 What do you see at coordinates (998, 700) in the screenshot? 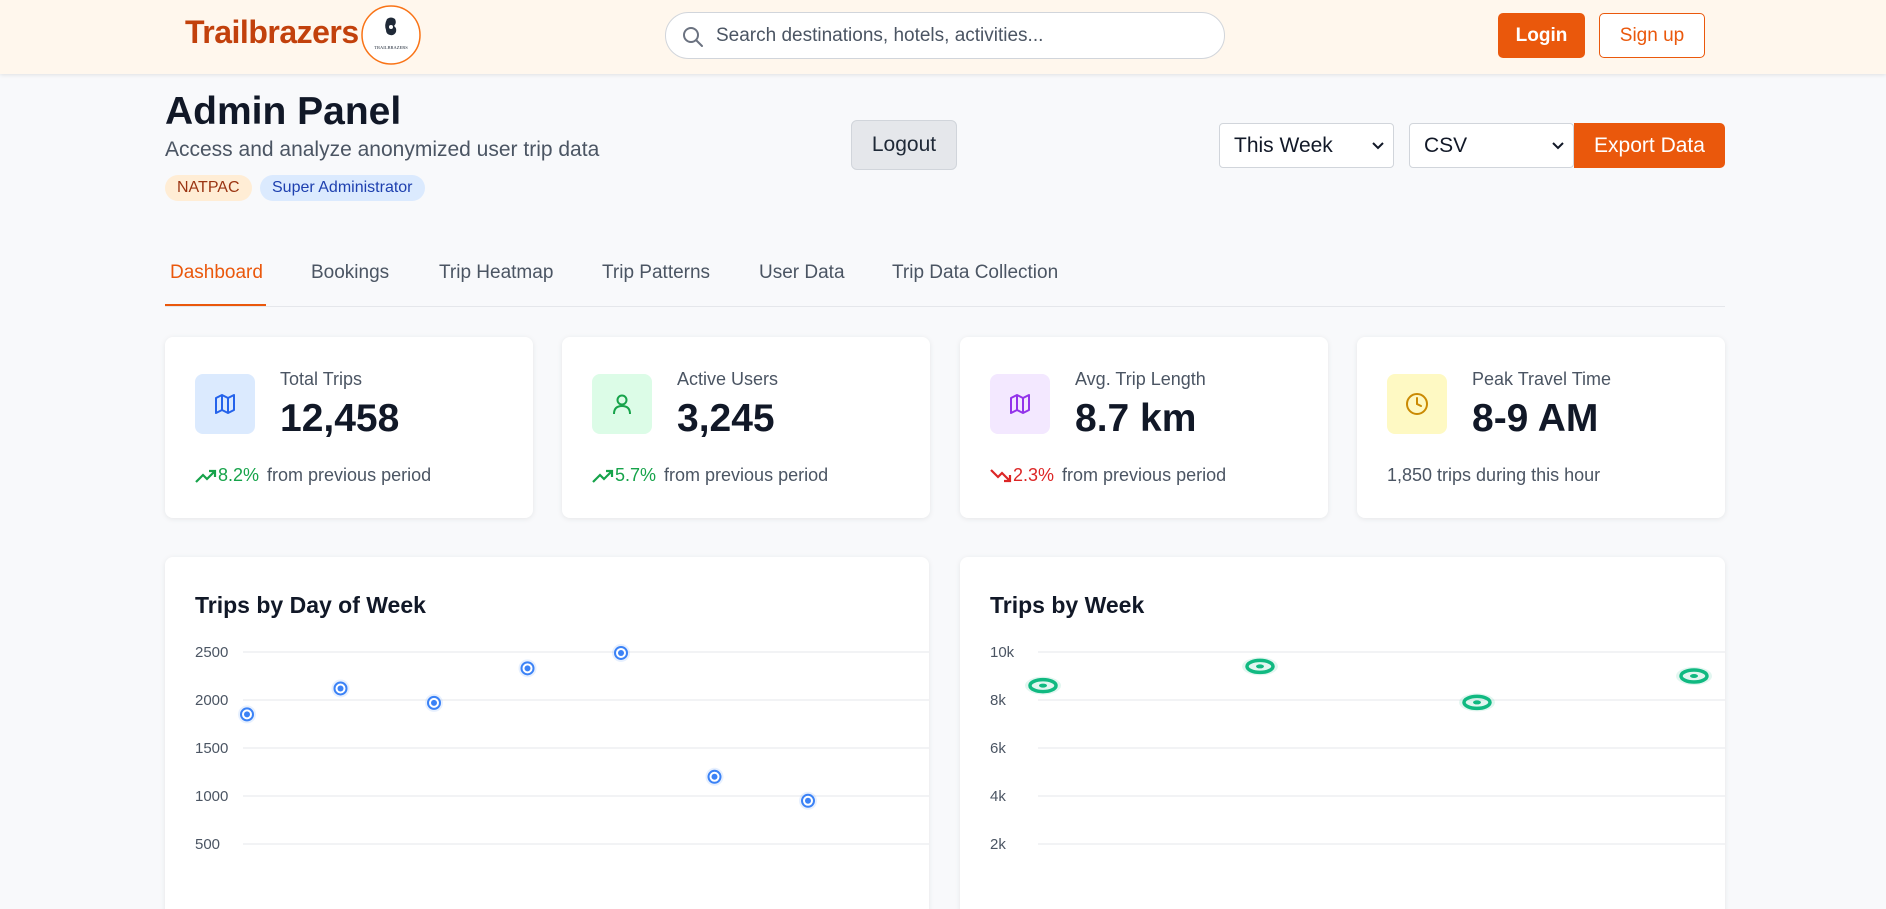
I see `y-tick-label: 8k` at bounding box center [998, 700].